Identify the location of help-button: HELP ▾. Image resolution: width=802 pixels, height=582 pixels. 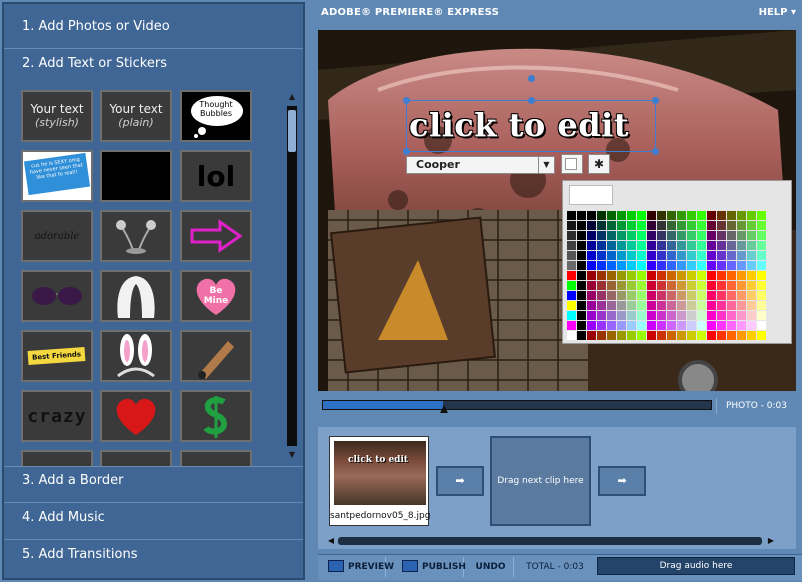
(777, 12).